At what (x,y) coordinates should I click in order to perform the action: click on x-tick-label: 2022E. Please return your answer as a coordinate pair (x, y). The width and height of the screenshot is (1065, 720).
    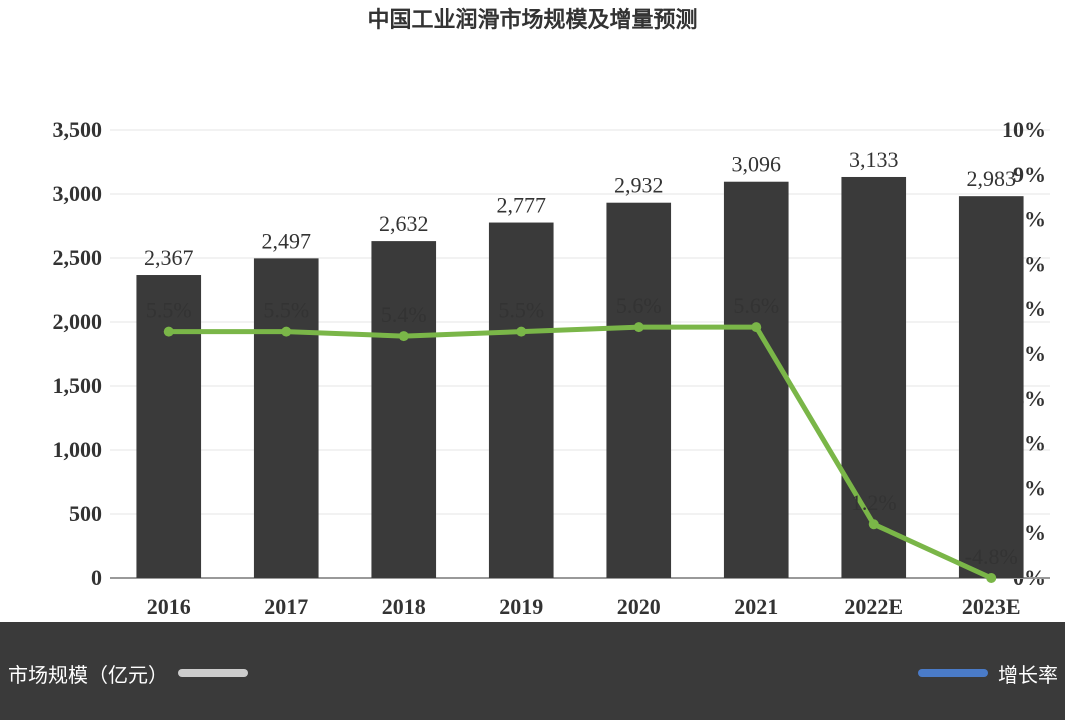
    Looking at the image, I should click on (873, 606).